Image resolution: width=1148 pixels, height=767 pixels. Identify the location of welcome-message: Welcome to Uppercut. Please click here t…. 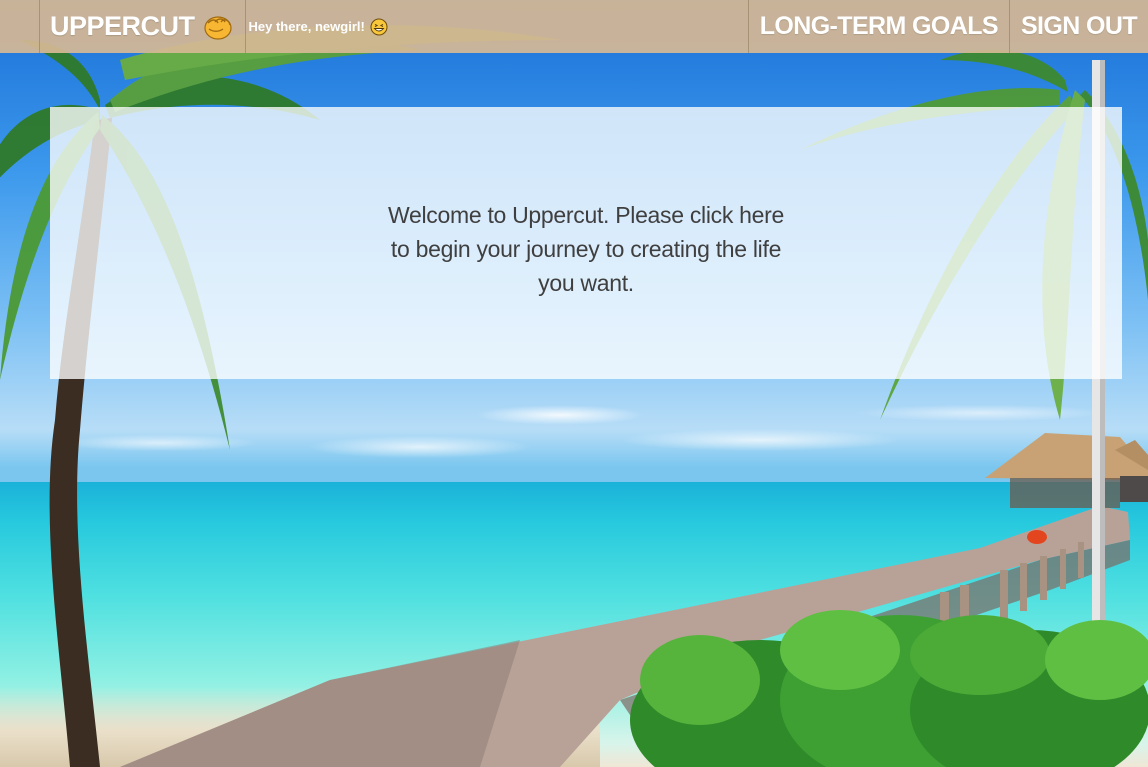
(586, 249).